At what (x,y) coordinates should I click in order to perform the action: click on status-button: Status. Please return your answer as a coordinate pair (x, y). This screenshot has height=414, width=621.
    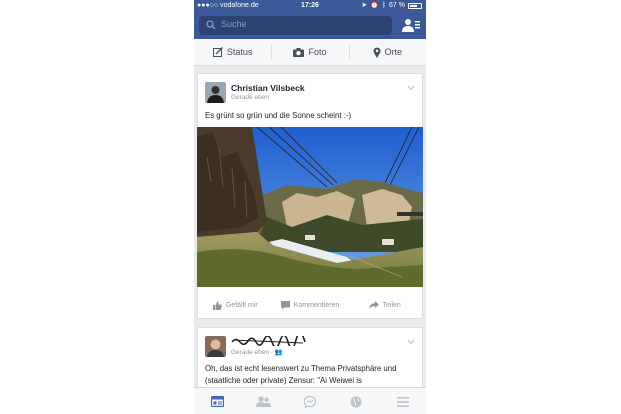
    Looking at the image, I should click on (232, 52).